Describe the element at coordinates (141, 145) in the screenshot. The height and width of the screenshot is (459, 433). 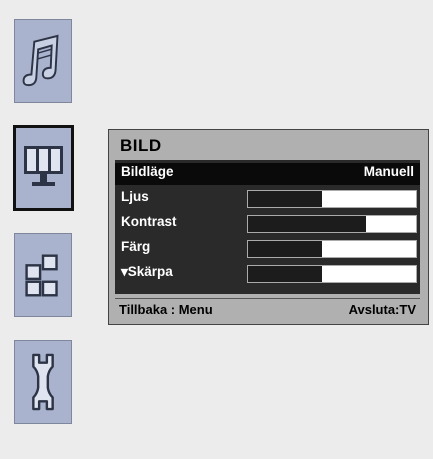
I see `panel-title: BILD` at that location.